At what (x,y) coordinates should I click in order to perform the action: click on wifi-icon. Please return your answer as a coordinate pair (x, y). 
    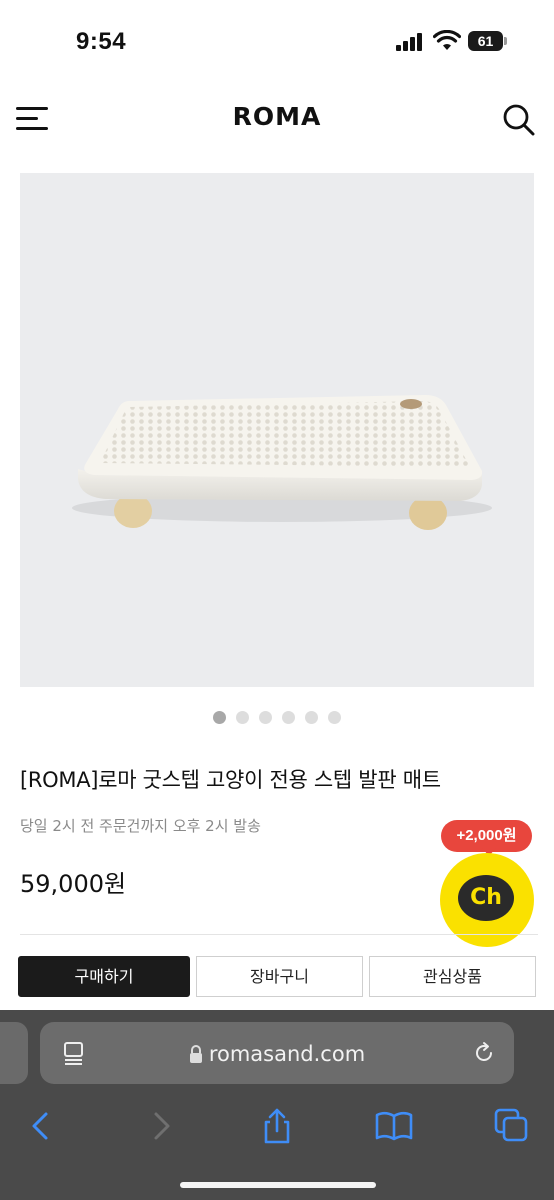
    Looking at the image, I should click on (447, 40).